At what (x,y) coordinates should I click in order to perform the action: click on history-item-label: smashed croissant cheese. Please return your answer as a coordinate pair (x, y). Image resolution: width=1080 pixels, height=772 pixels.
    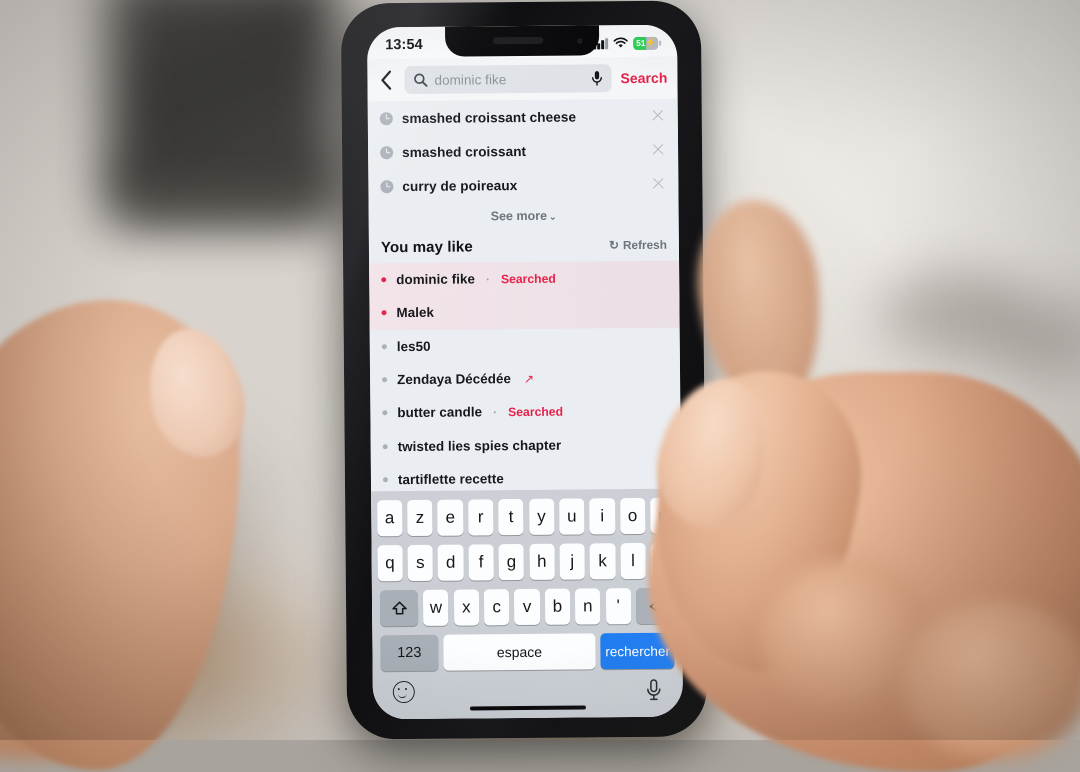
    Looking at the image, I should click on (489, 117).